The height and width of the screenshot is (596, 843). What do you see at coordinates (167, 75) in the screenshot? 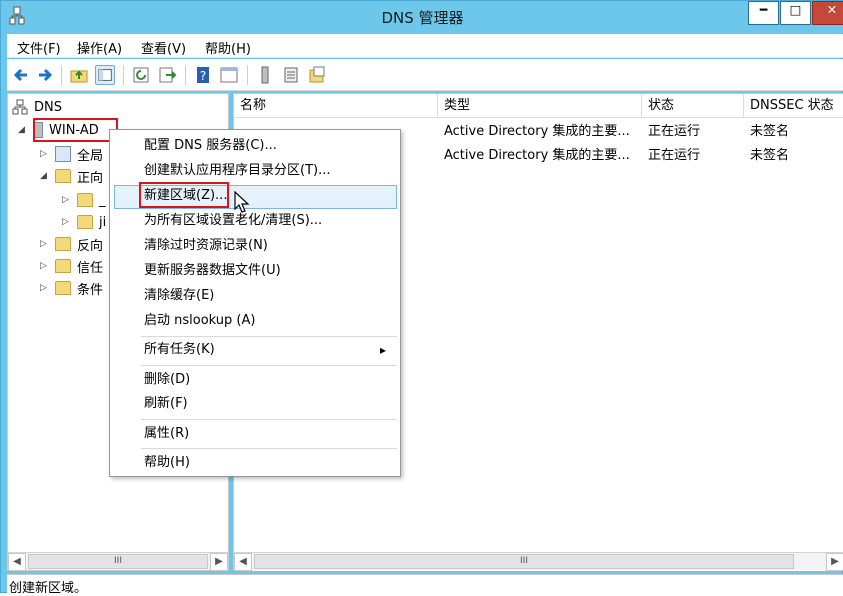
I see `export-icon` at bounding box center [167, 75].